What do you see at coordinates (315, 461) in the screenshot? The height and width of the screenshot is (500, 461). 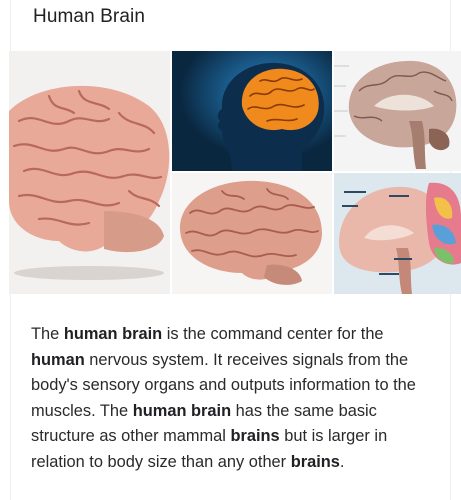 I see `desc-part-9: brains` at bounding box center [315, 461].